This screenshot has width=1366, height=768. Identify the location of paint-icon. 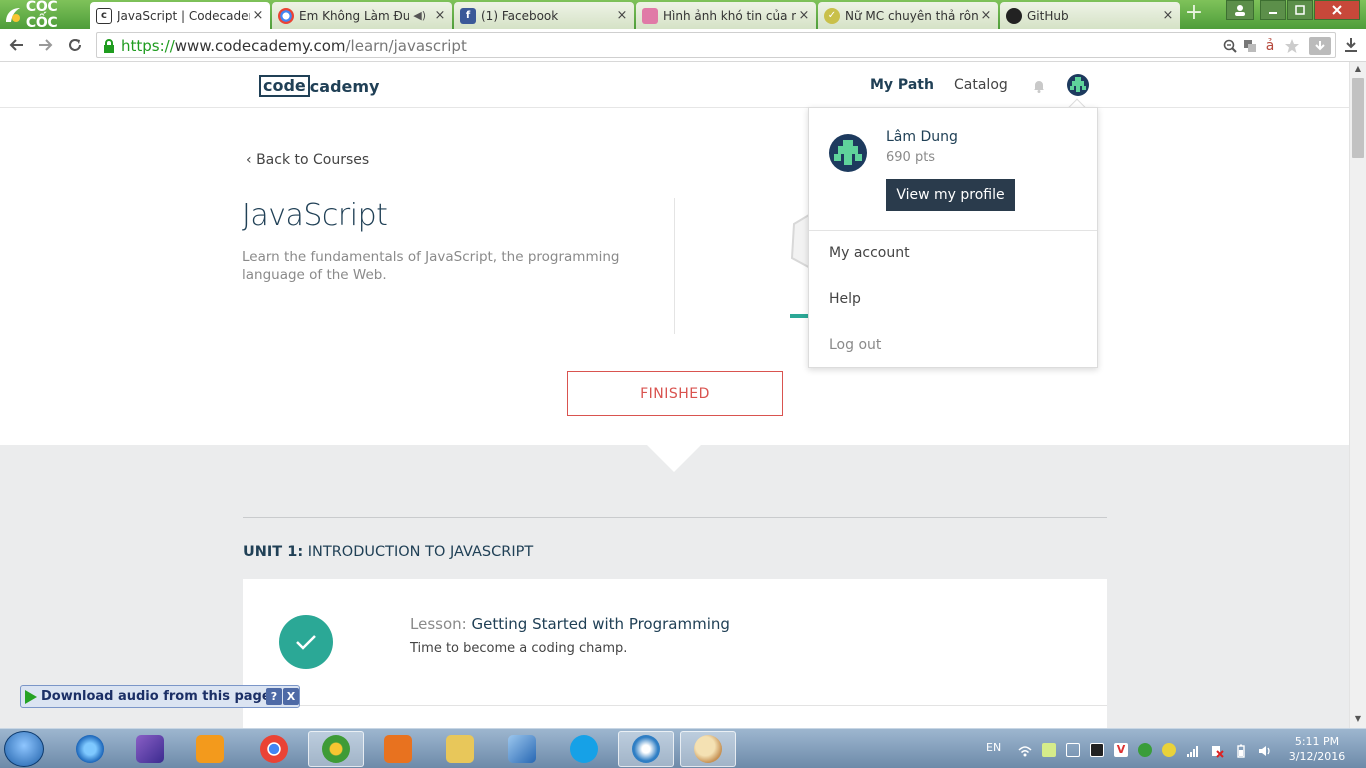
(708, 749).